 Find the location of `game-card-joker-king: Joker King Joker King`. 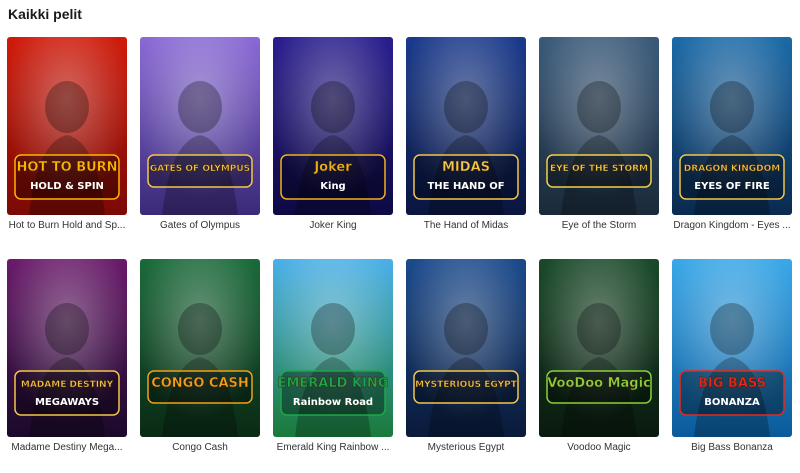

game-card-joker-king: Joker King Joker King is located at coordinates (333, 148).